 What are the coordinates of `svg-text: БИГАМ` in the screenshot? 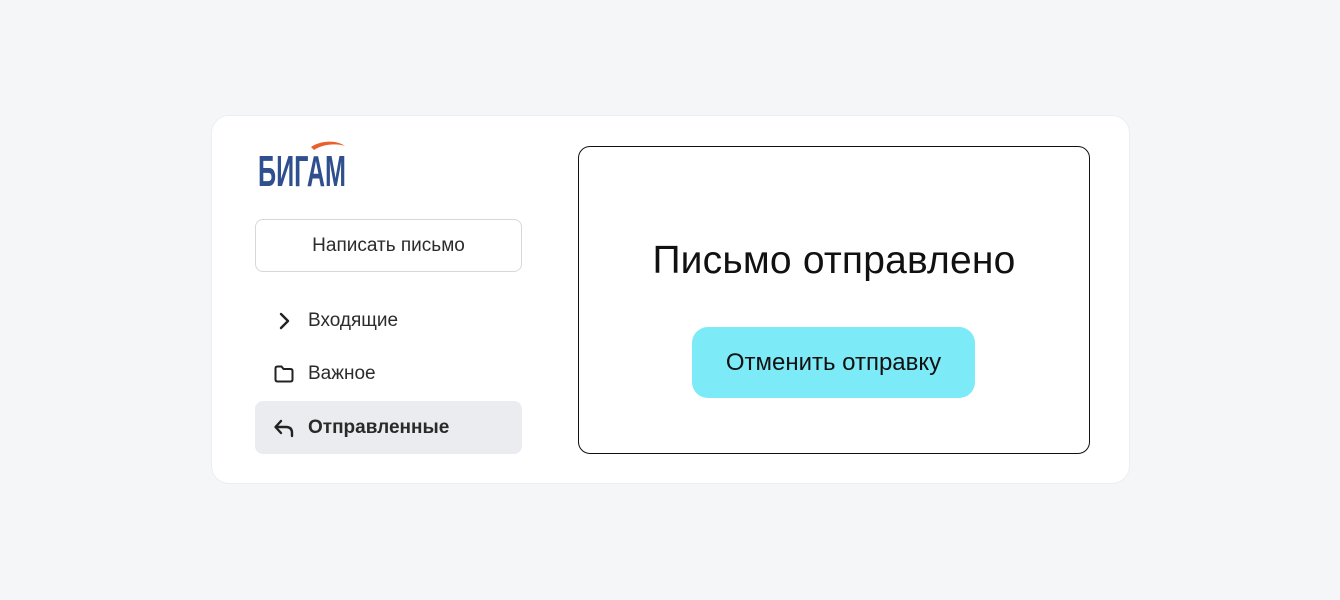 It's located at (302, 168).